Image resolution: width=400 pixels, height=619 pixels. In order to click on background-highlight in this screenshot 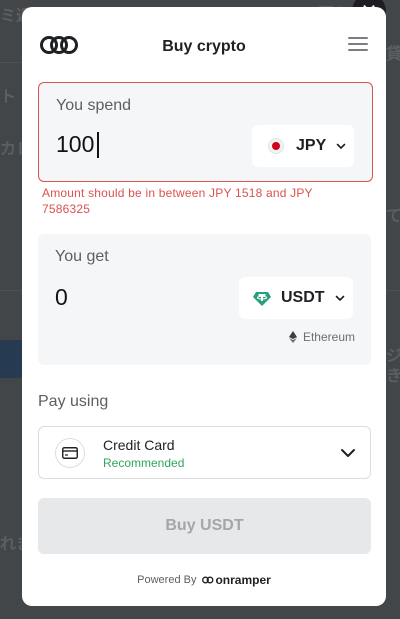, I will do `click(11, 359)`.